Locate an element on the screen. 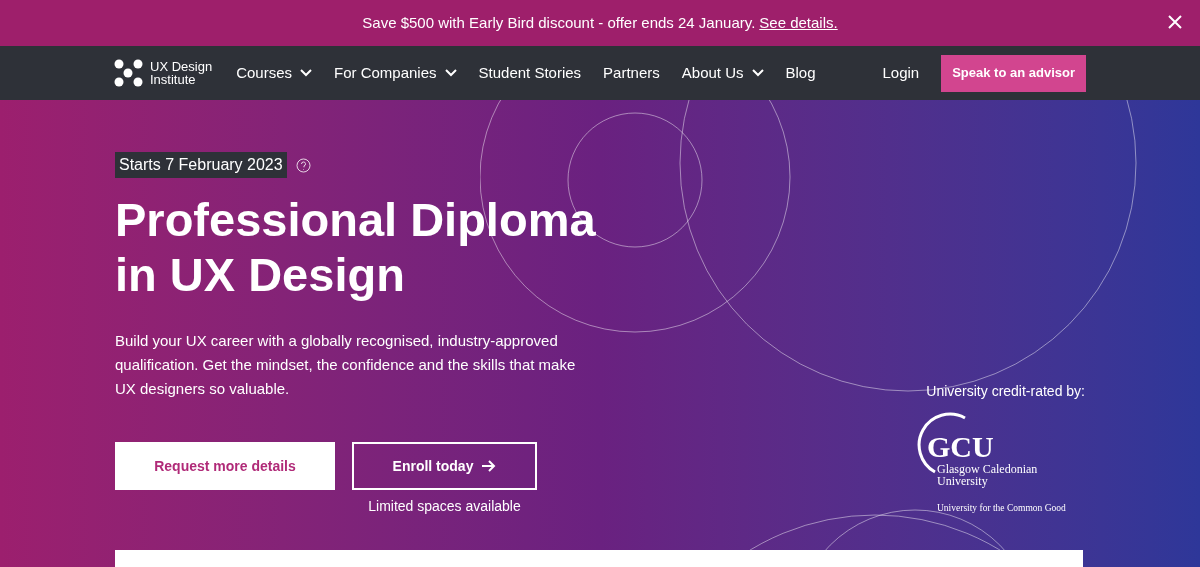 Image resolution: width=1200 pixels, height=567 pixels. spaces-note: Limited spaces available is located at coordinates (444, 506).